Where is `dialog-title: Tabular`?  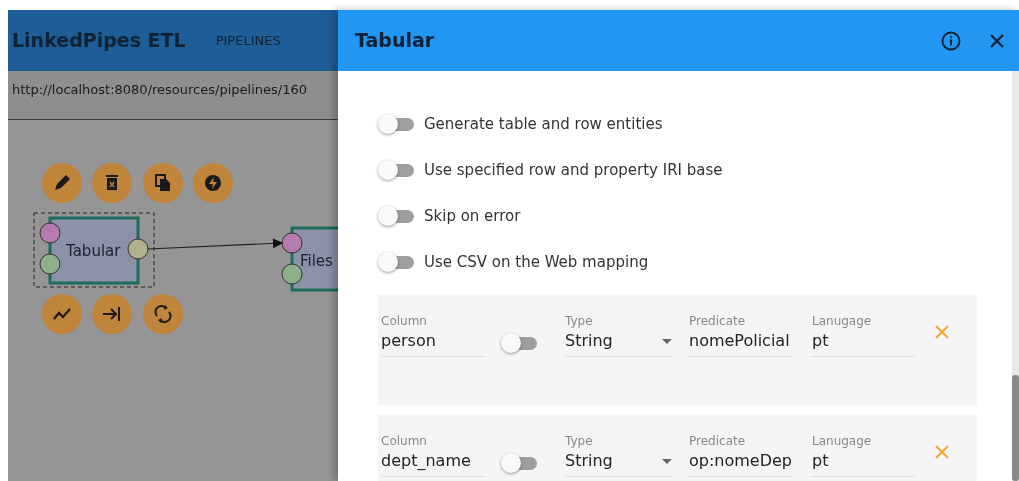 dialog-title: Tabular is located at coordinates (395, 41).